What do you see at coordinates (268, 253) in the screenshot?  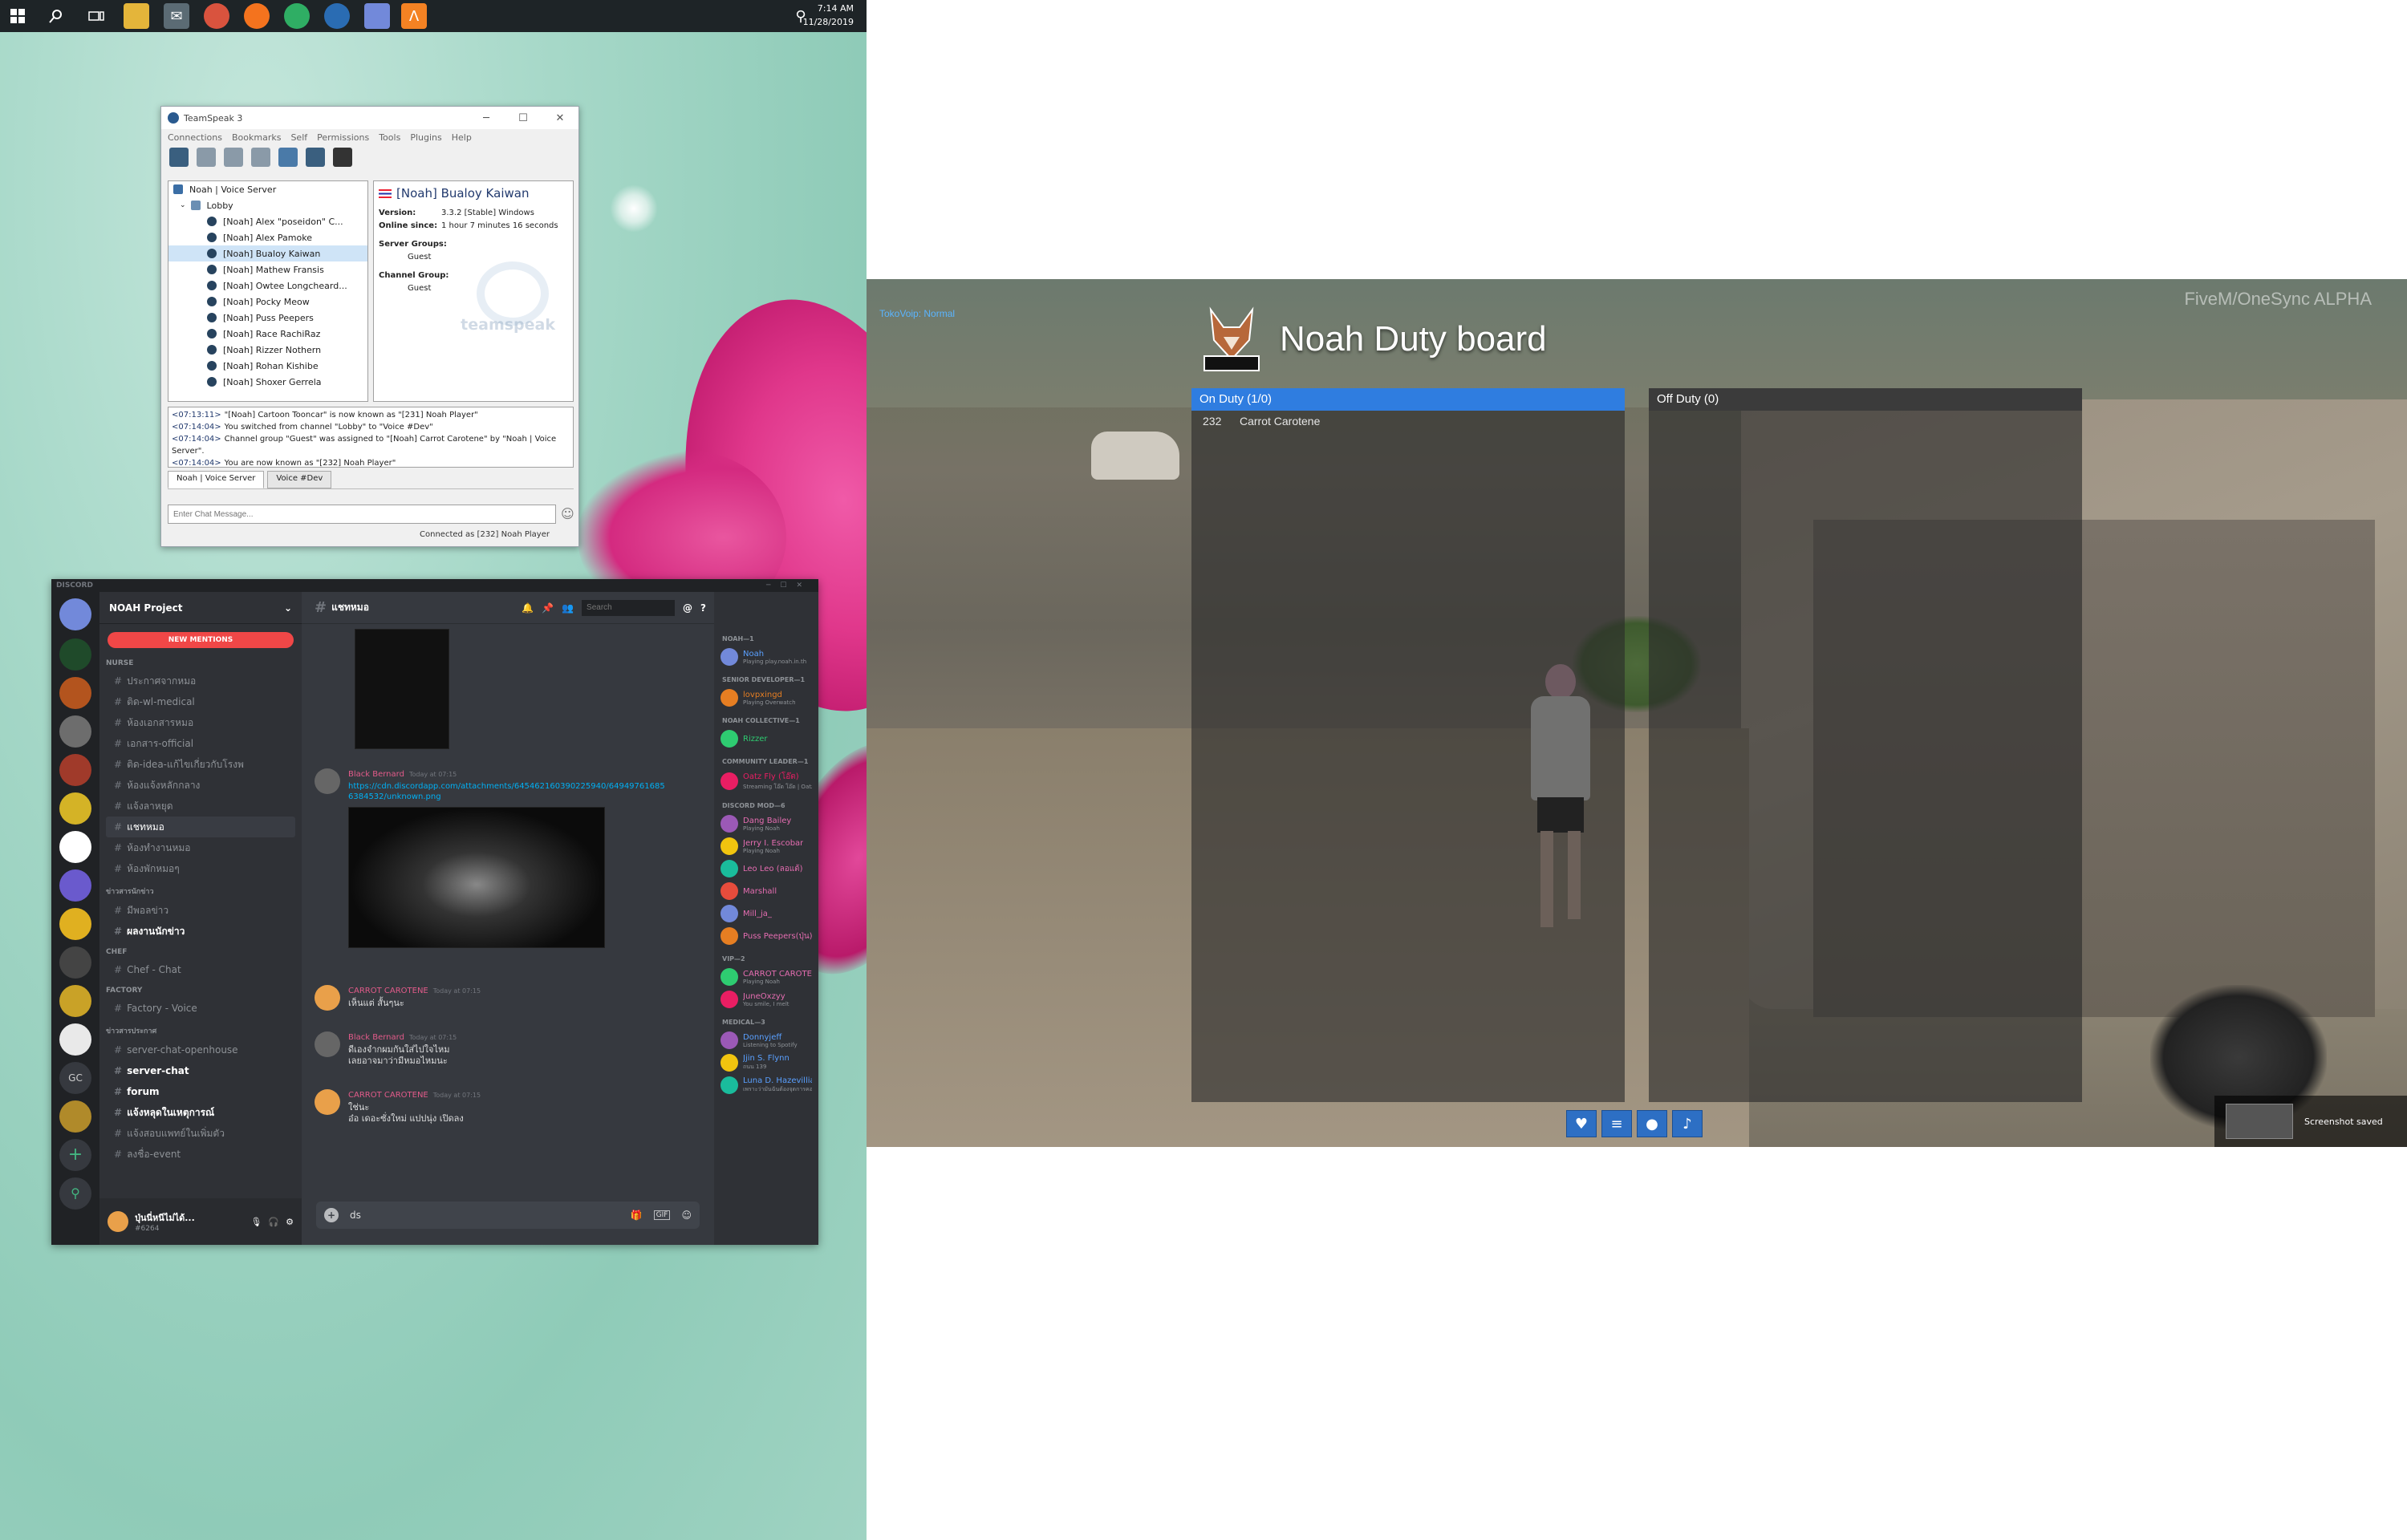 I see `ts-client-row: [Noah] Bualoy Kaiwan` at bounding box center [268, 253].